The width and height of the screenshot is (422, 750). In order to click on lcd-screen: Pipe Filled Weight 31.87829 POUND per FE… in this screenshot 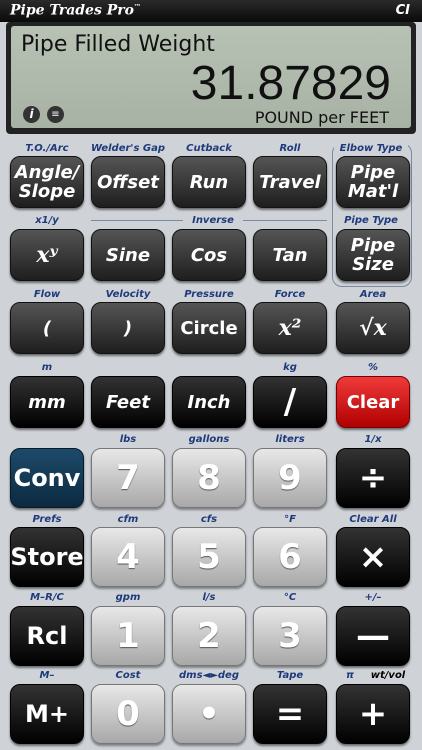, I will do `click(211, 77)`.